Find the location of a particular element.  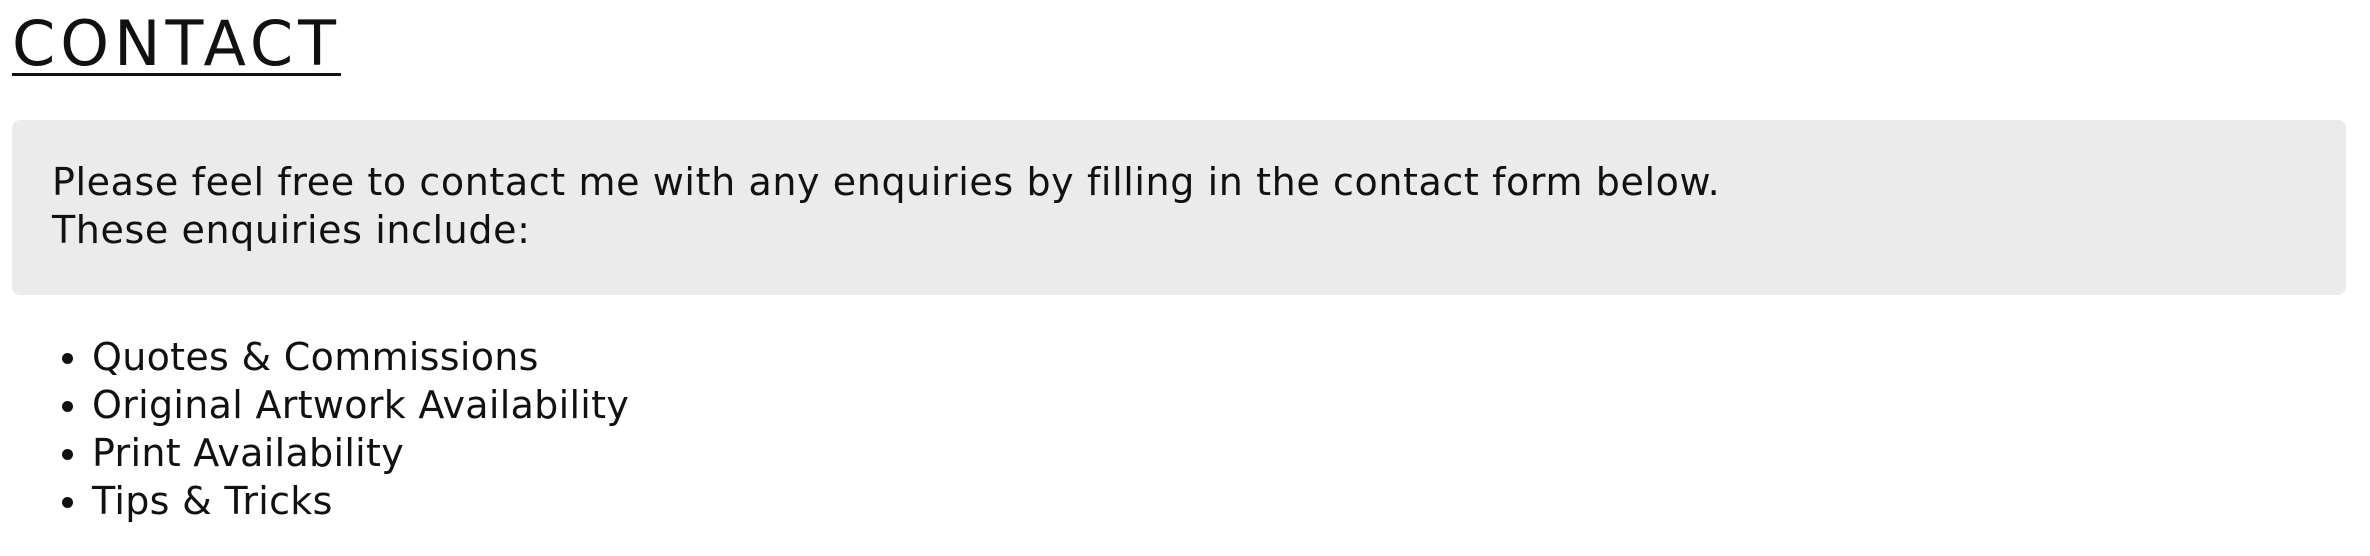

list-item: Print Availability is located at coordinates (345, 453).